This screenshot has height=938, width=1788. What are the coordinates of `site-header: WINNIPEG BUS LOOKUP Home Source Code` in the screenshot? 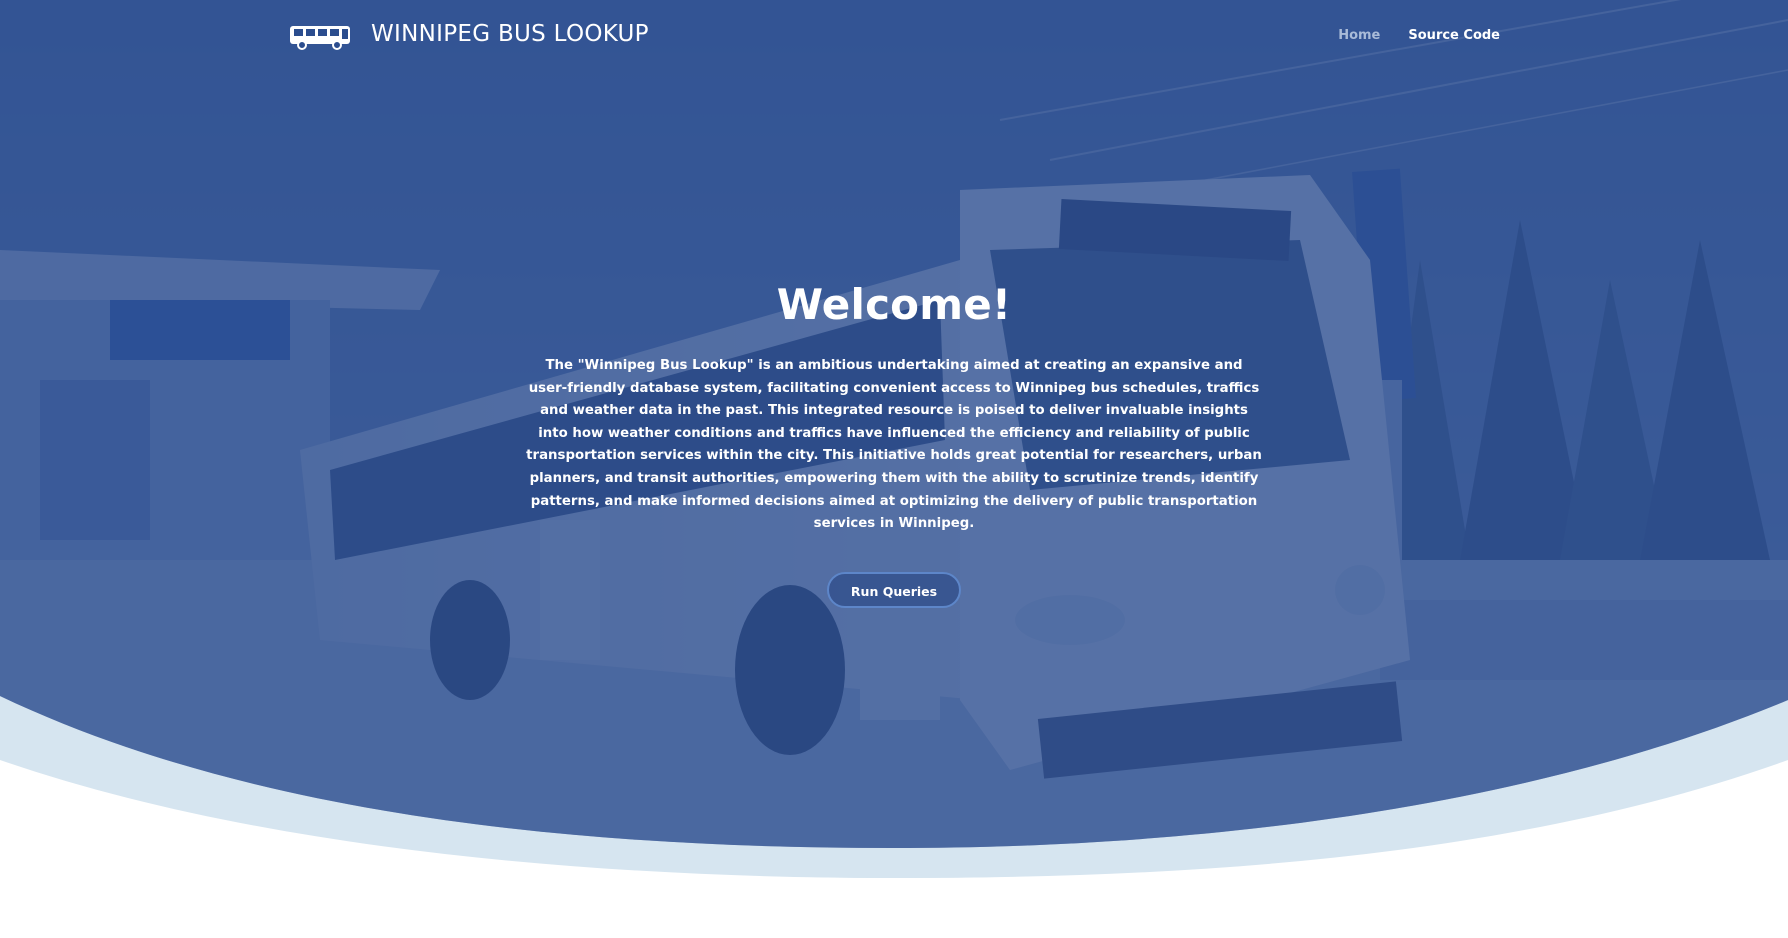 It's located at (894, 37).